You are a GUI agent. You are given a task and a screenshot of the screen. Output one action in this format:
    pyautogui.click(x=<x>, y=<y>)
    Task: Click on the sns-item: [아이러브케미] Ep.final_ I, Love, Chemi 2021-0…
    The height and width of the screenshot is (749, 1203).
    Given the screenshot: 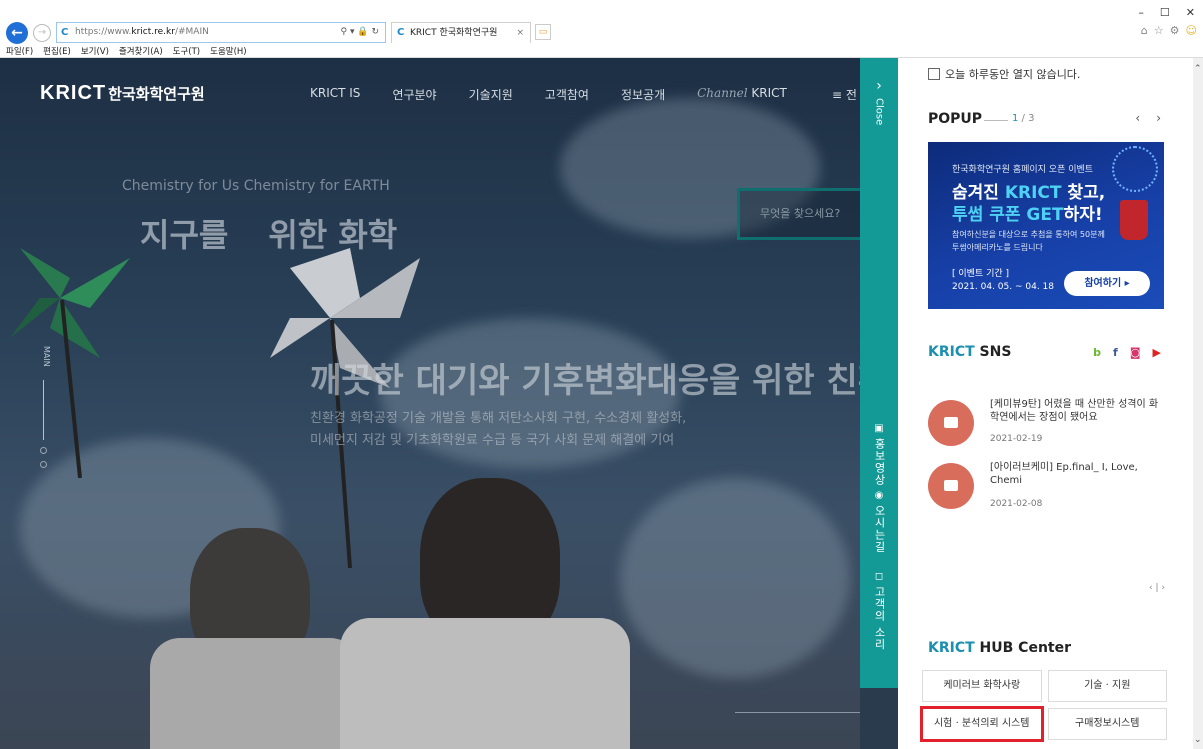 What is the action you would take?
    pyautogui.click(x=1048, y=487)
    